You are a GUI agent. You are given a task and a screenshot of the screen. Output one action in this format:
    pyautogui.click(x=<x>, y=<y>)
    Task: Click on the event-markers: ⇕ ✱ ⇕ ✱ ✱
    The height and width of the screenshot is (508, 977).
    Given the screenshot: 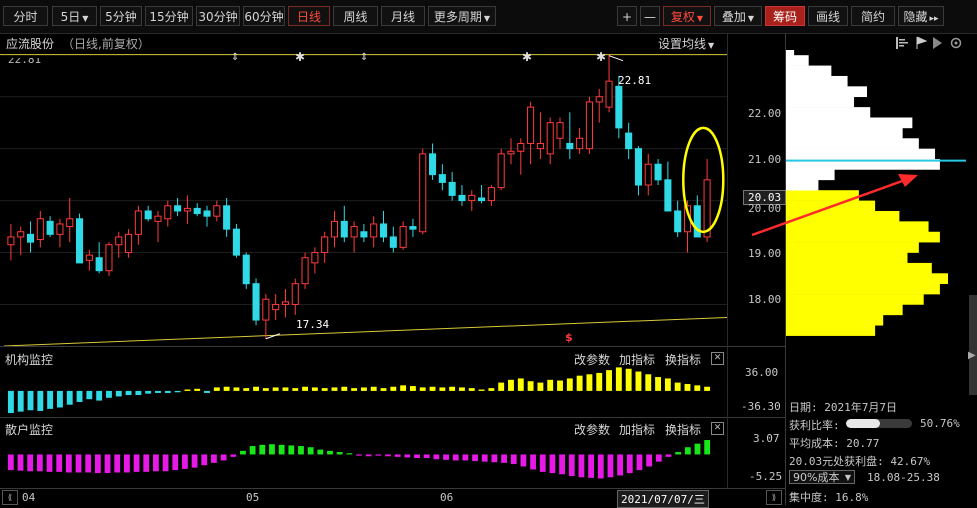 What is the action you would take?
    pyautogui.click(x=363, y=57)
    